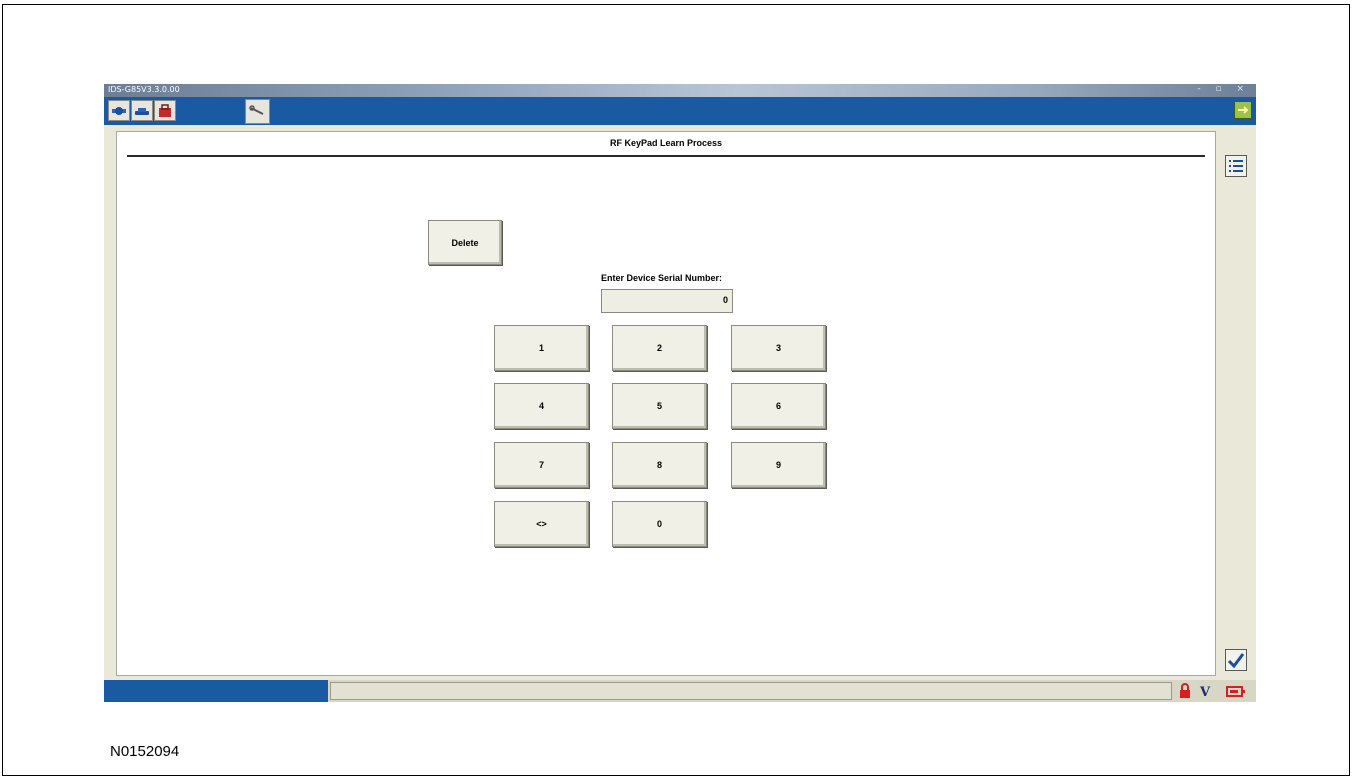  What do you see at coordinates (541, 406) in the screenshot?
I see `key-4: 4` at bounding box center [541, 406].